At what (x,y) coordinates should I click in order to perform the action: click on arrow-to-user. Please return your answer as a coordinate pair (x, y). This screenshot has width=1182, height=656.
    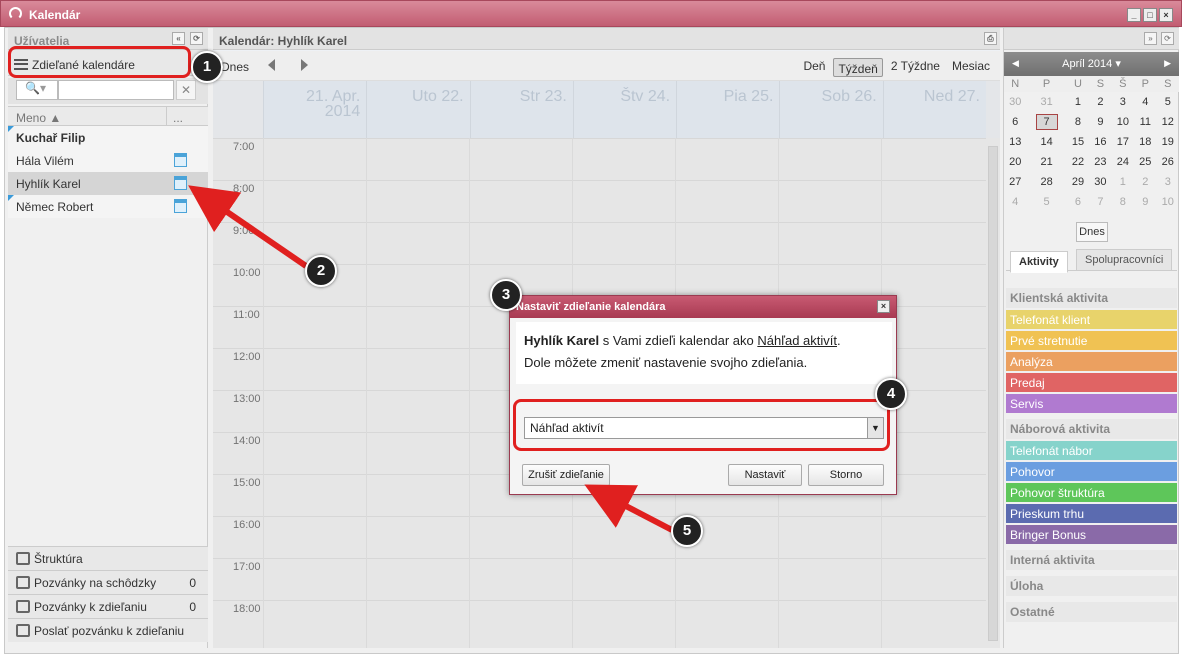
    Looking at the image, I should click on (248, 227).